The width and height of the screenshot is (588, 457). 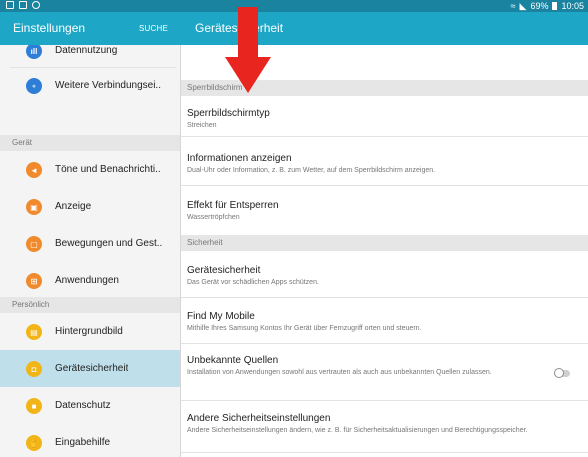 I want to click on display-icon: ▣, so click(x=34, y=207).